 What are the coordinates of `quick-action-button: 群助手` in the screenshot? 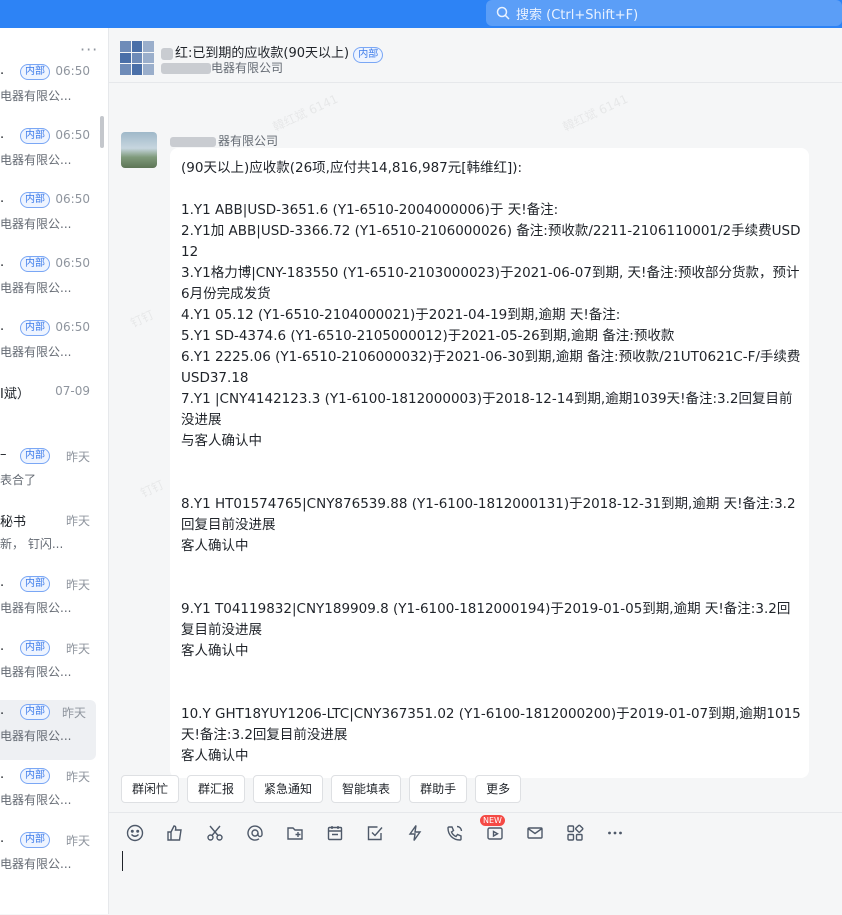 It's located at (438, 789).